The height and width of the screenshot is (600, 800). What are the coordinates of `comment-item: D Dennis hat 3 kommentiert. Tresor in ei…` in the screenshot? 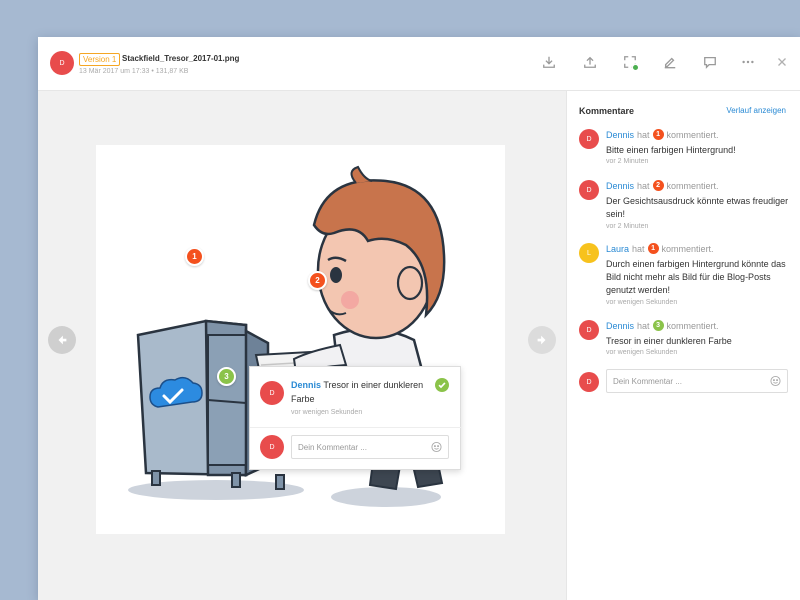 It's located at (686, 339).